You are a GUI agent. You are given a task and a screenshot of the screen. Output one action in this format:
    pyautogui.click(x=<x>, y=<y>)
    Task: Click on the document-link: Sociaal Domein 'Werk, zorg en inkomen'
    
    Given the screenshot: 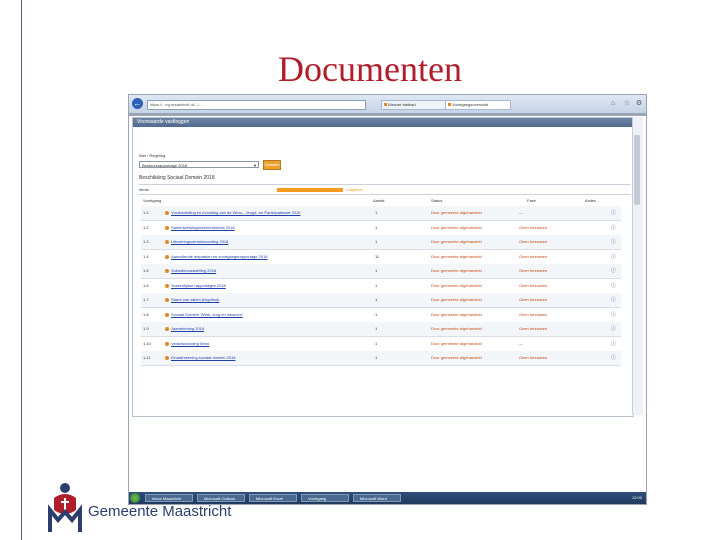 What is the action you would take?
    pyautogui.click(x=207, y=314)
    